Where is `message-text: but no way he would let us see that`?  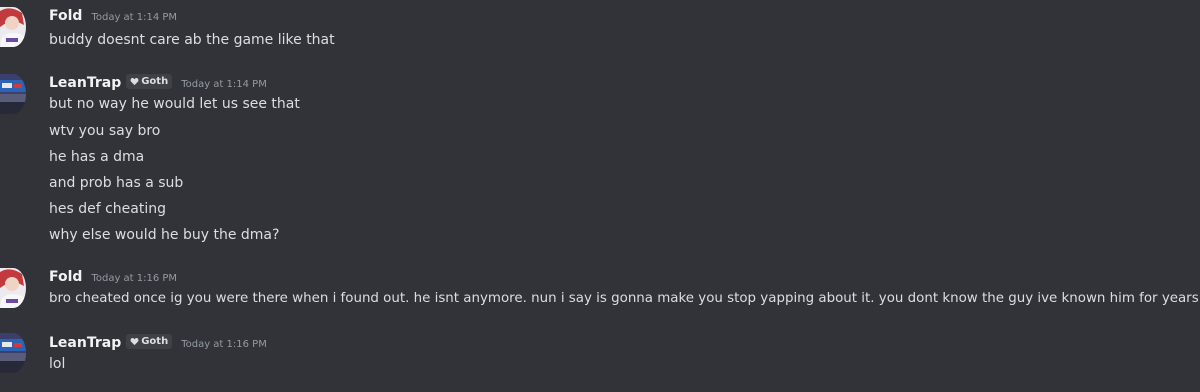 message-text: but no way he would let us see that is located at coordinates (174, 104).